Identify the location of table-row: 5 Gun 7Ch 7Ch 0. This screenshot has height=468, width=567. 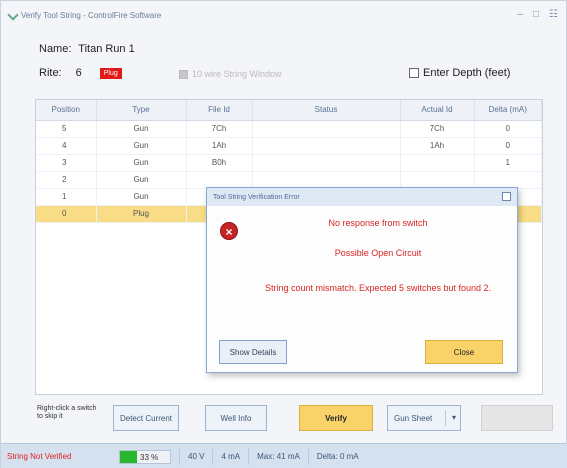
(289, 129).